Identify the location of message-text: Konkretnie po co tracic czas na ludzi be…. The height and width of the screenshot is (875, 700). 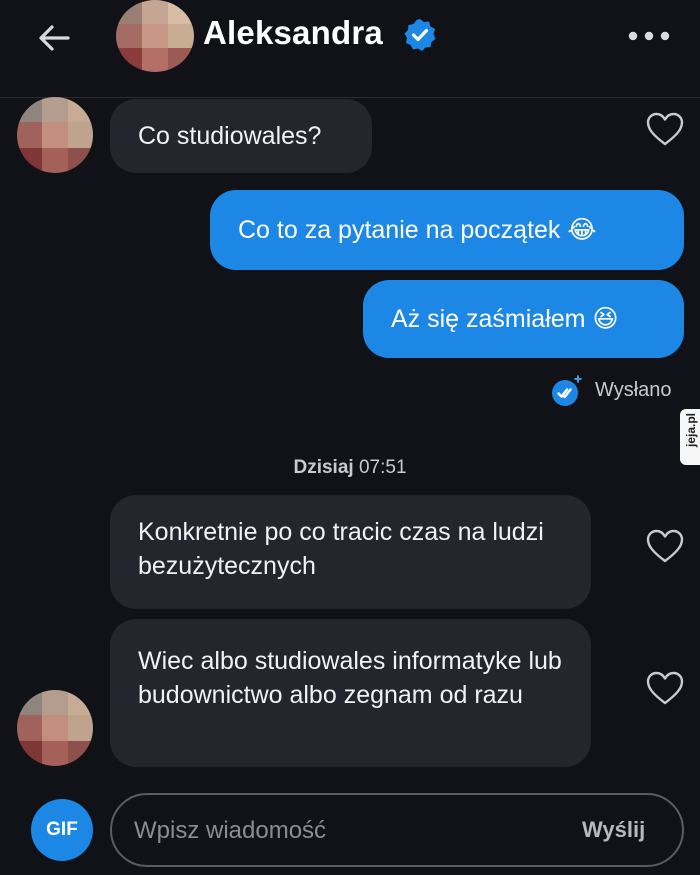
(341, 549).